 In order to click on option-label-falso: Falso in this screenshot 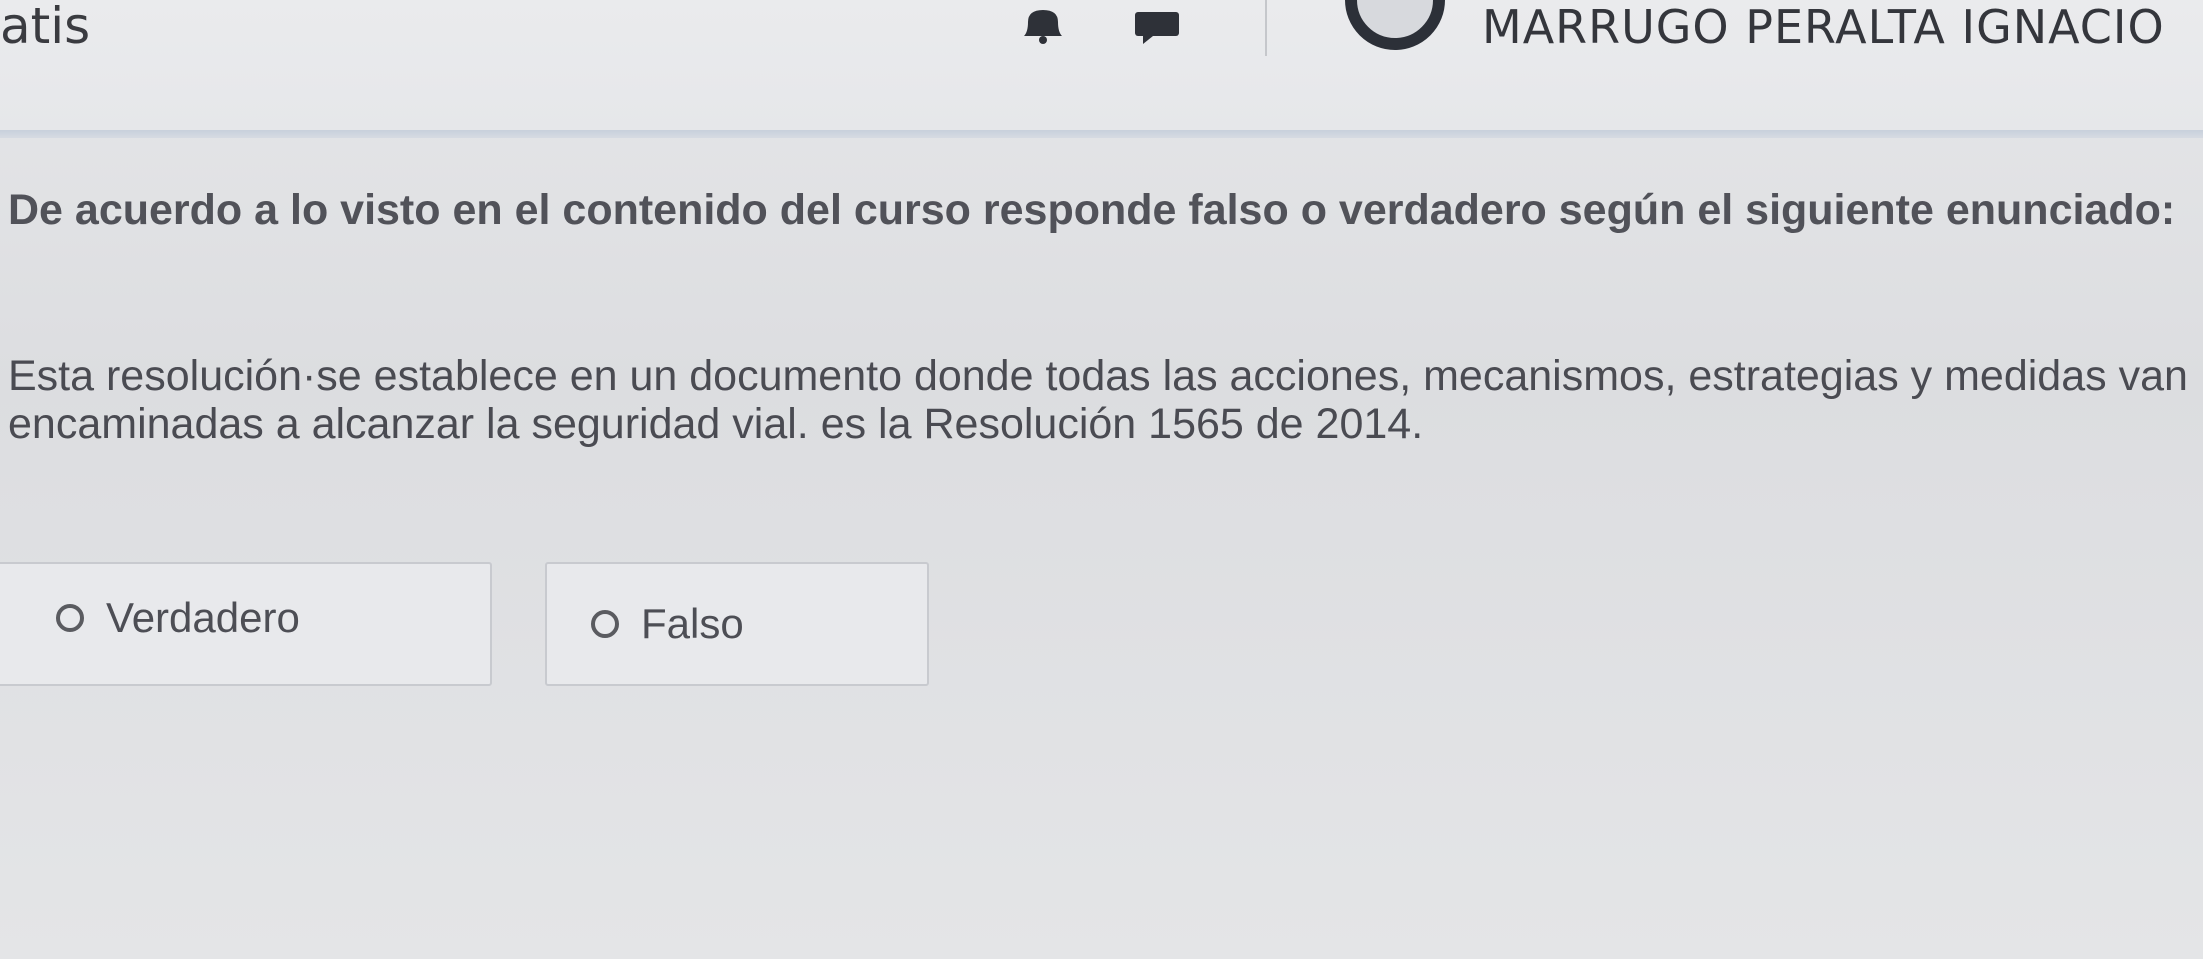, I will do `click(692, 623)`.